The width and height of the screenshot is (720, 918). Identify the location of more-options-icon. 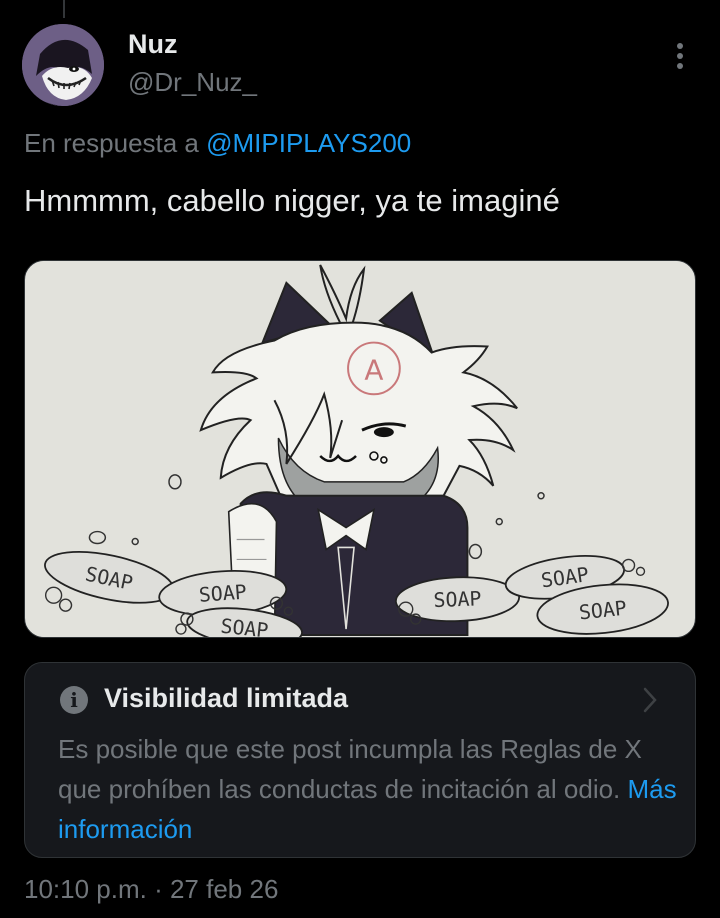
(680, 56).